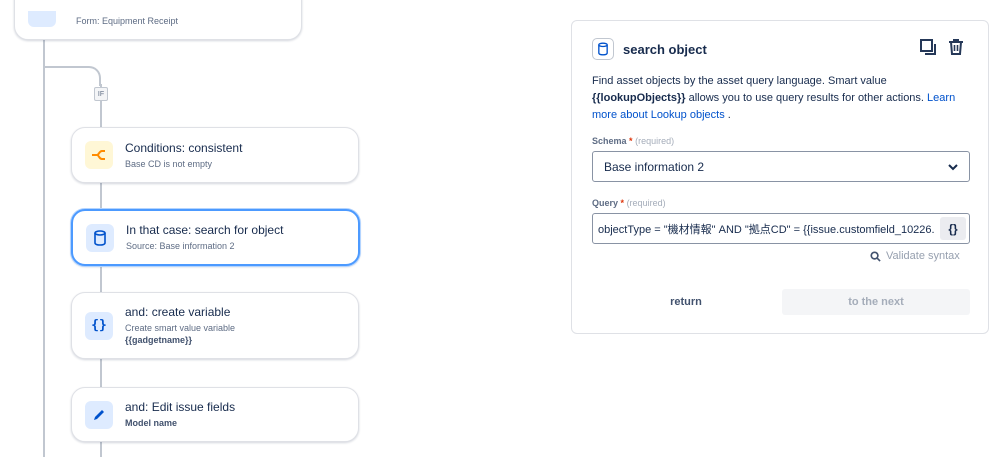 This screenshot has width=998, height=457. I want to click on query-label: Query * (required), so click(629, 203).